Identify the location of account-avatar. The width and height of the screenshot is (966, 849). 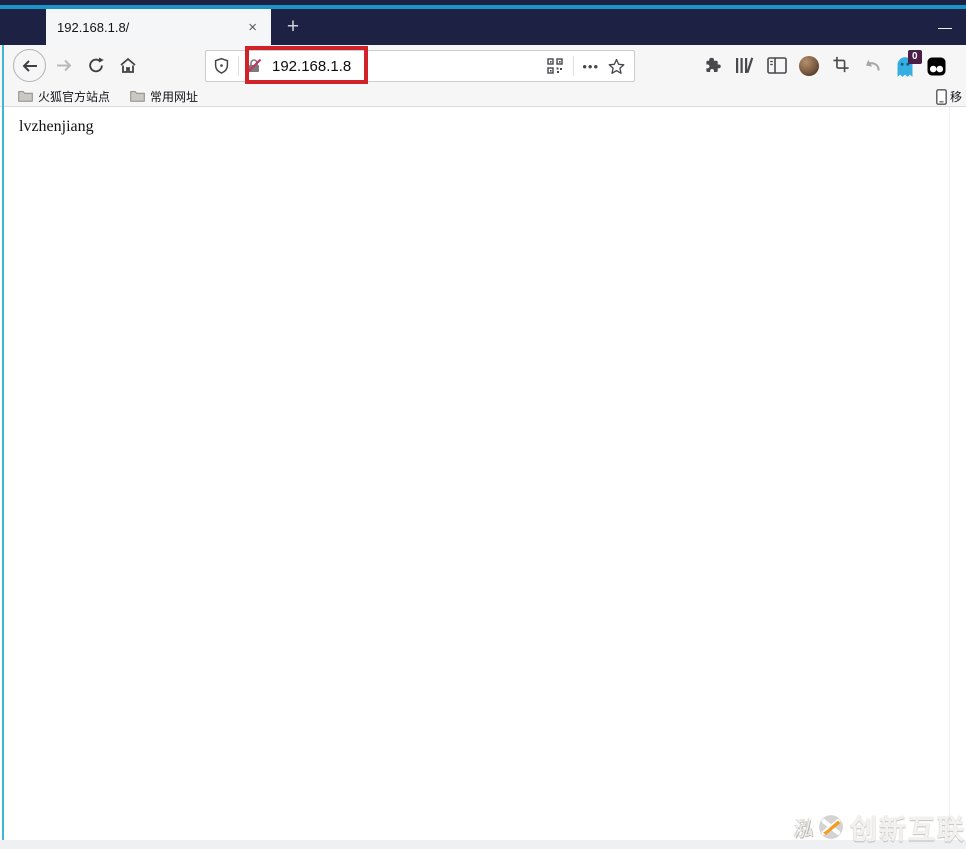
(809, 66).